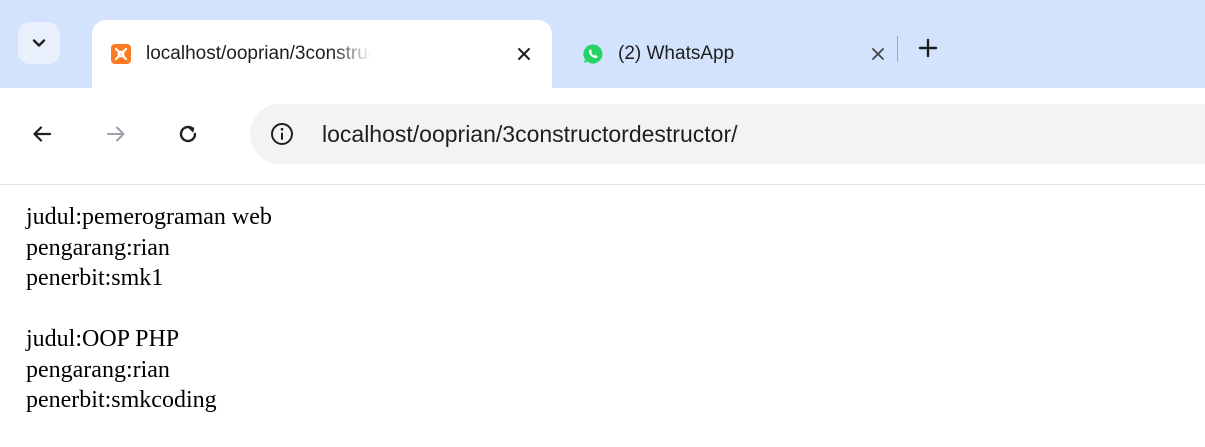 This screenshot has width=1205, height=447. I want to click on arrow-left-icon, so click(42, 134).